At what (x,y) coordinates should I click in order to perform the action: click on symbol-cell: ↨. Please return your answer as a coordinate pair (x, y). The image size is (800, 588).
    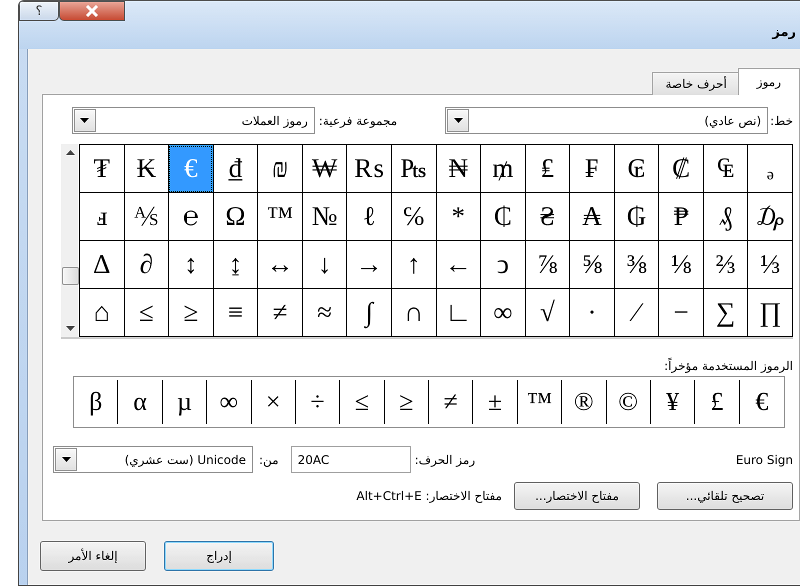
    Looking at the image, I should click on (235, 265).